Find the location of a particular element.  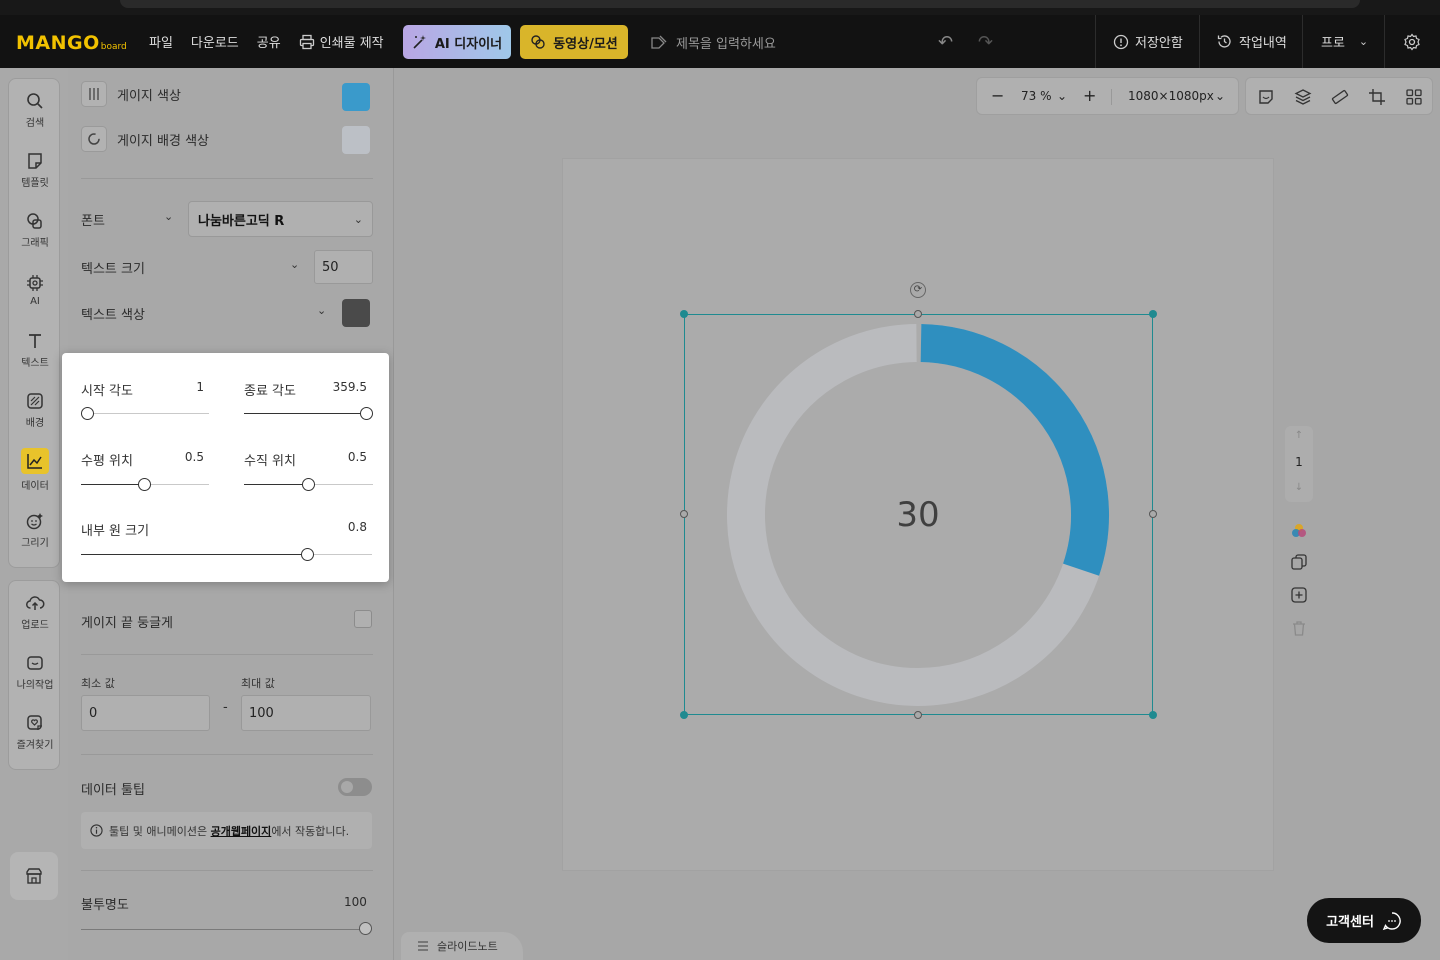

inner-circle-label: 내부 원 크기 is located at coordinates (115, 531).